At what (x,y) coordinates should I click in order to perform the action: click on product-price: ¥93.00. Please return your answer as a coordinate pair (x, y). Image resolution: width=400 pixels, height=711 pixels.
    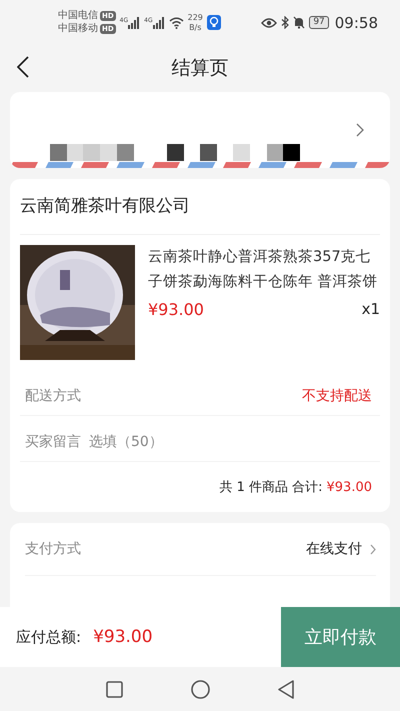
    Looking at the image, I should click on (176, 309).